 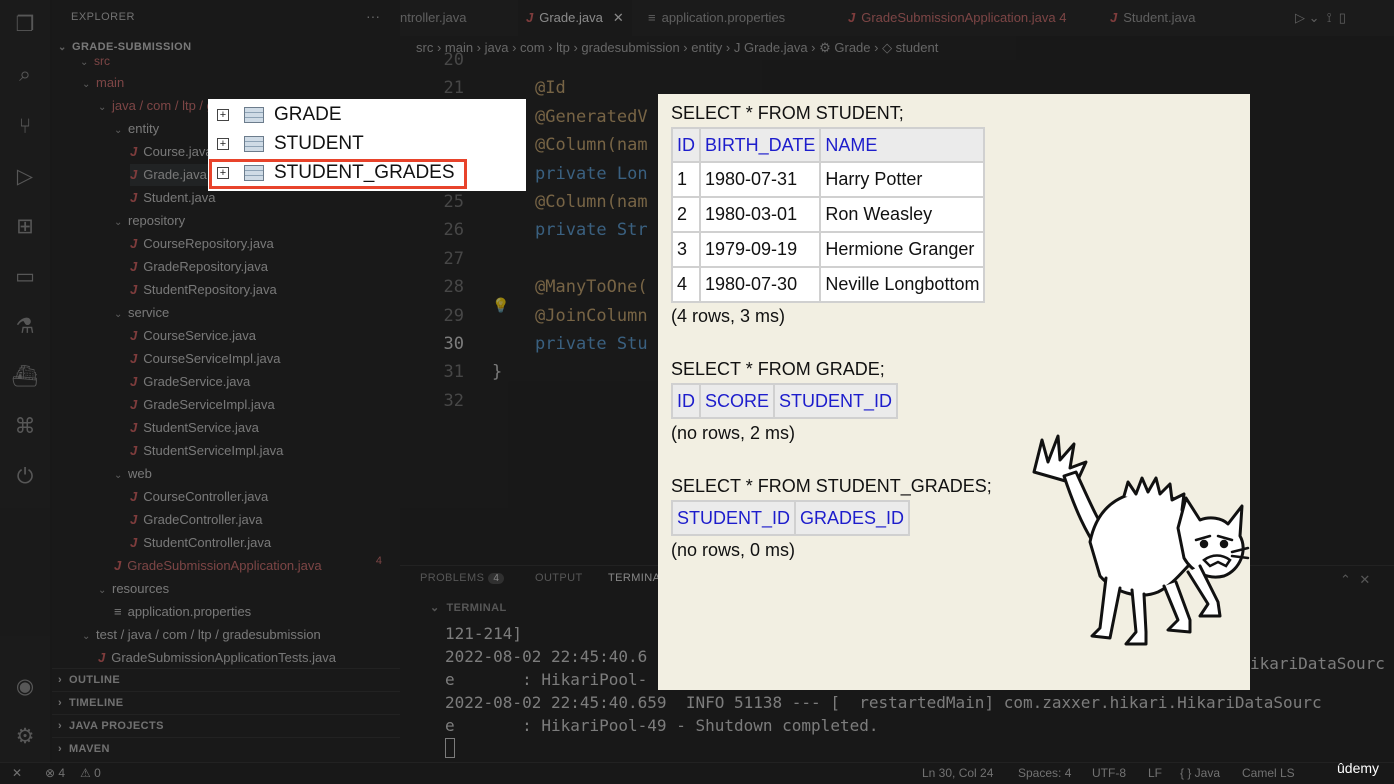 What do you see at coordinates (197, 381) in the screenshot?
I see `tree-item-label: GradeService.java` at bounding box center [197, 381].